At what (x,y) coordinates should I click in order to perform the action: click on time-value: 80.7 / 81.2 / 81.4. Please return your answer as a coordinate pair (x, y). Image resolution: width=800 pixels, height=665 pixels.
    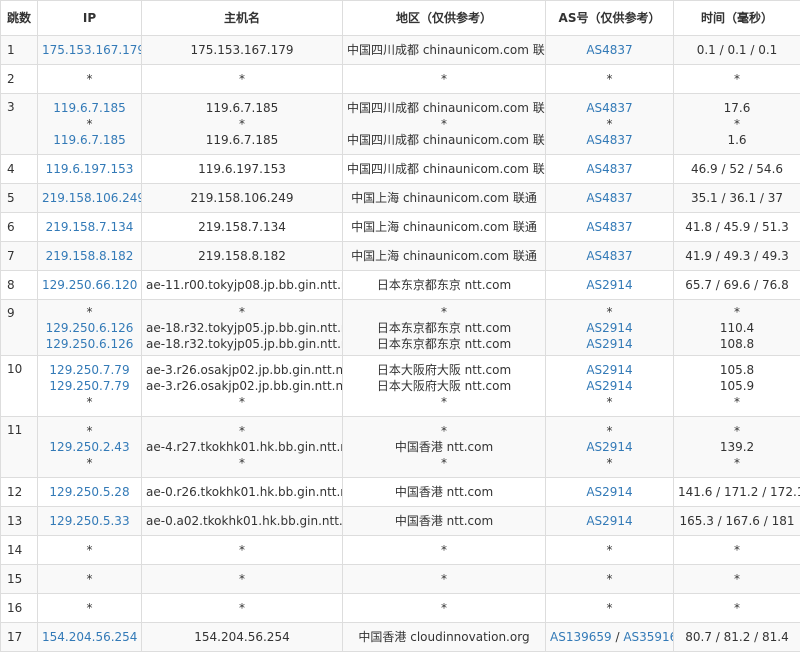
    Looking at the image, I should click on (737, 637).